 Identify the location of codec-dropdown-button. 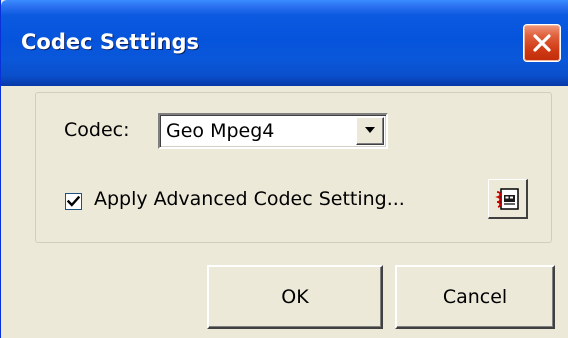
(370, 131).